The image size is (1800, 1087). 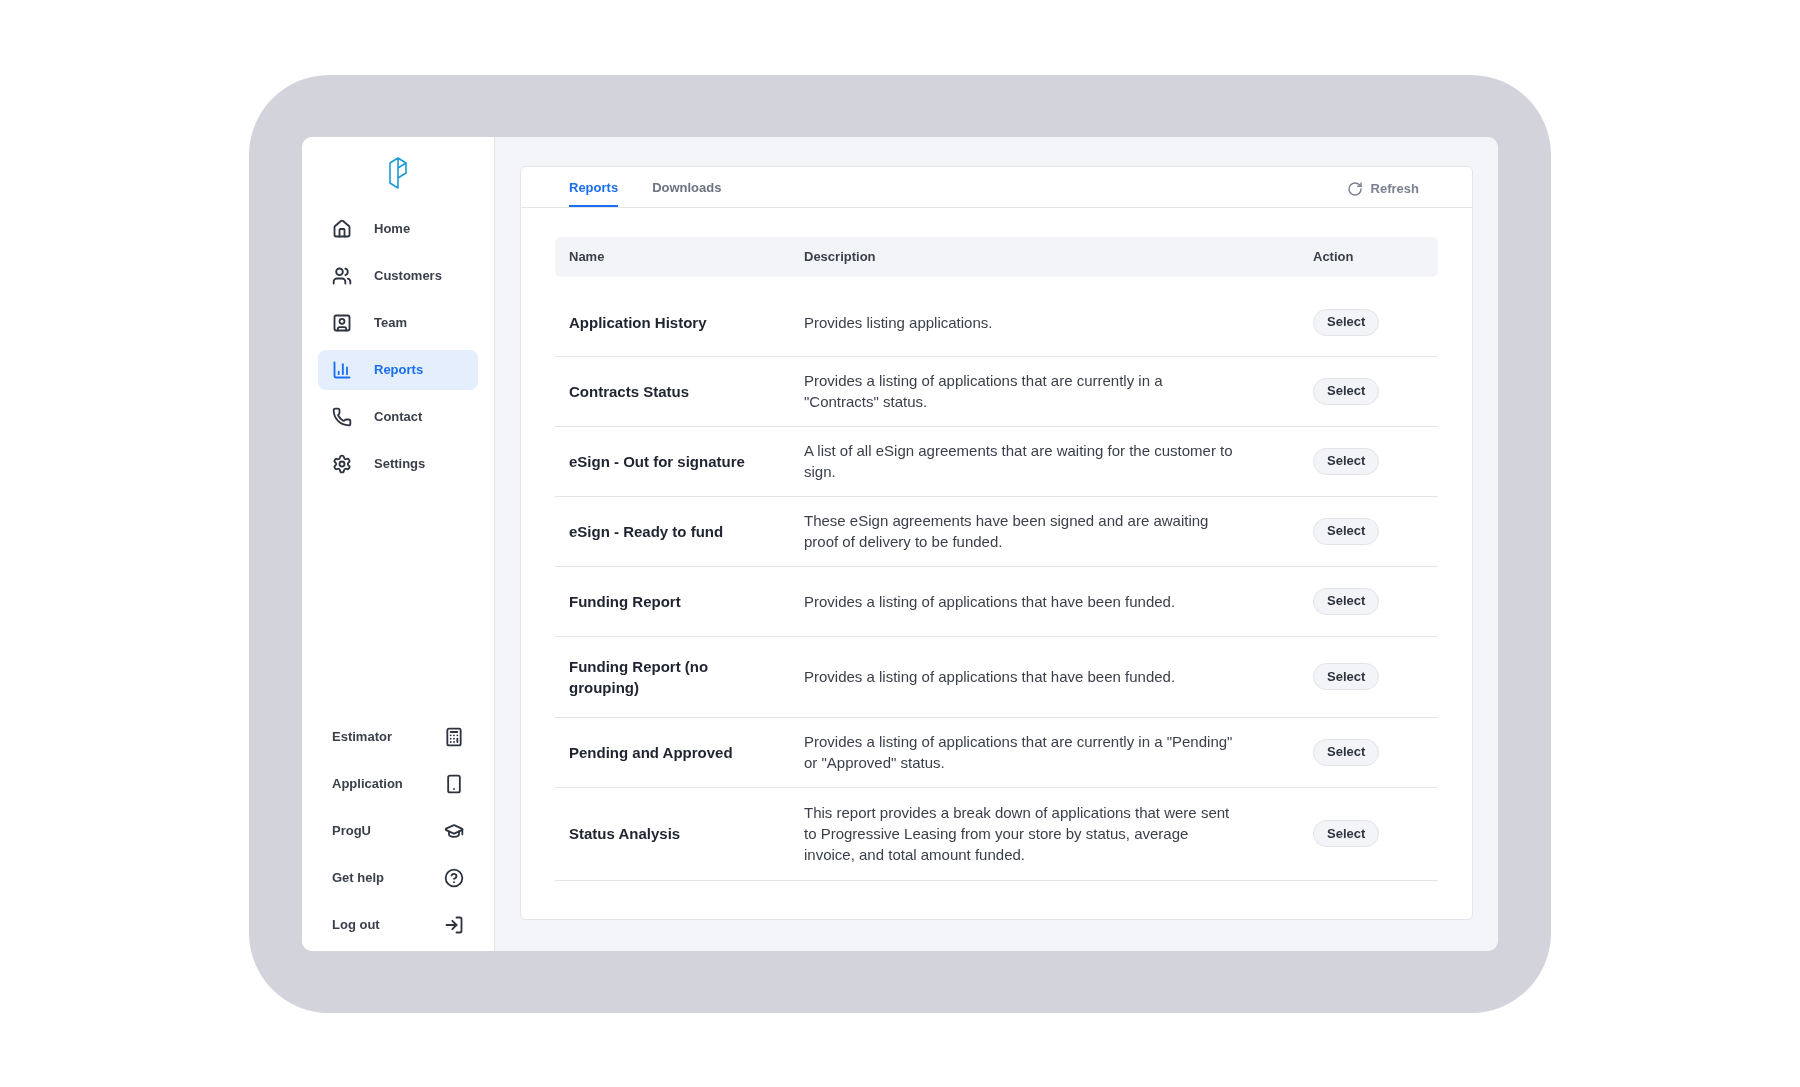 I want to click on nav-item: Home, so click(x=398, y=228).